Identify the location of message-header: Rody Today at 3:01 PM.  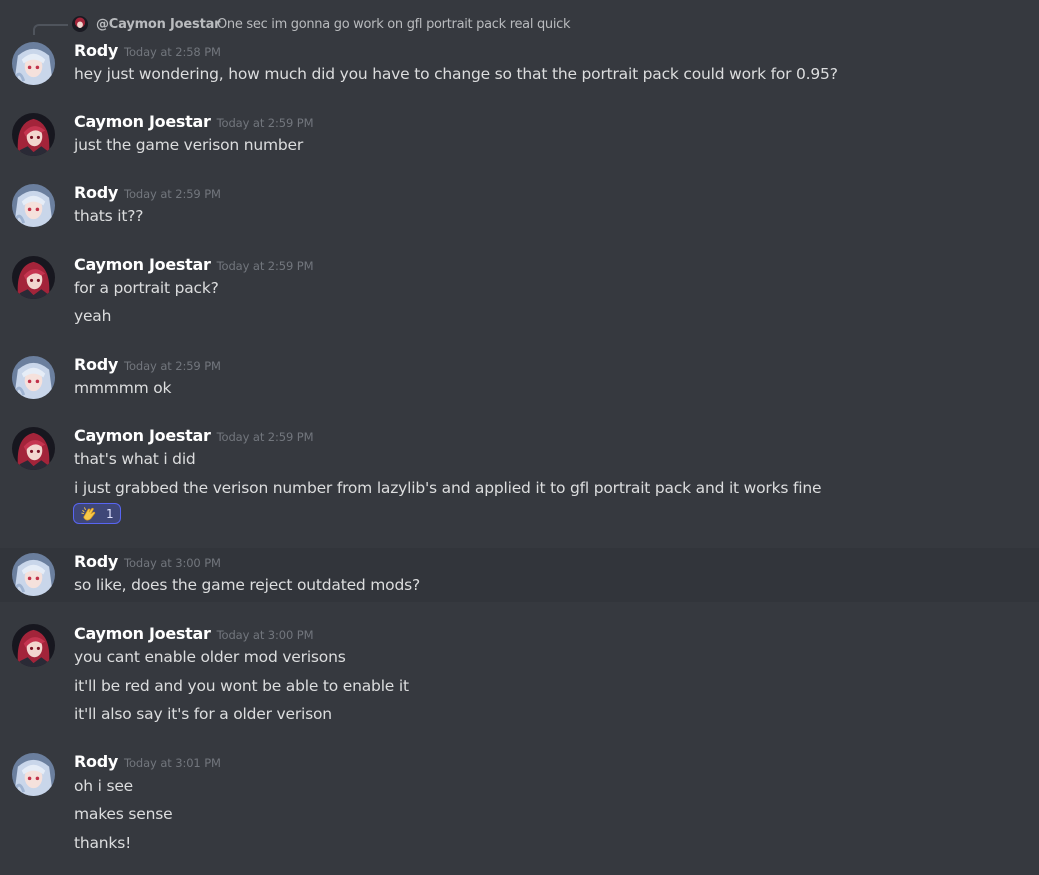
(147, 762).